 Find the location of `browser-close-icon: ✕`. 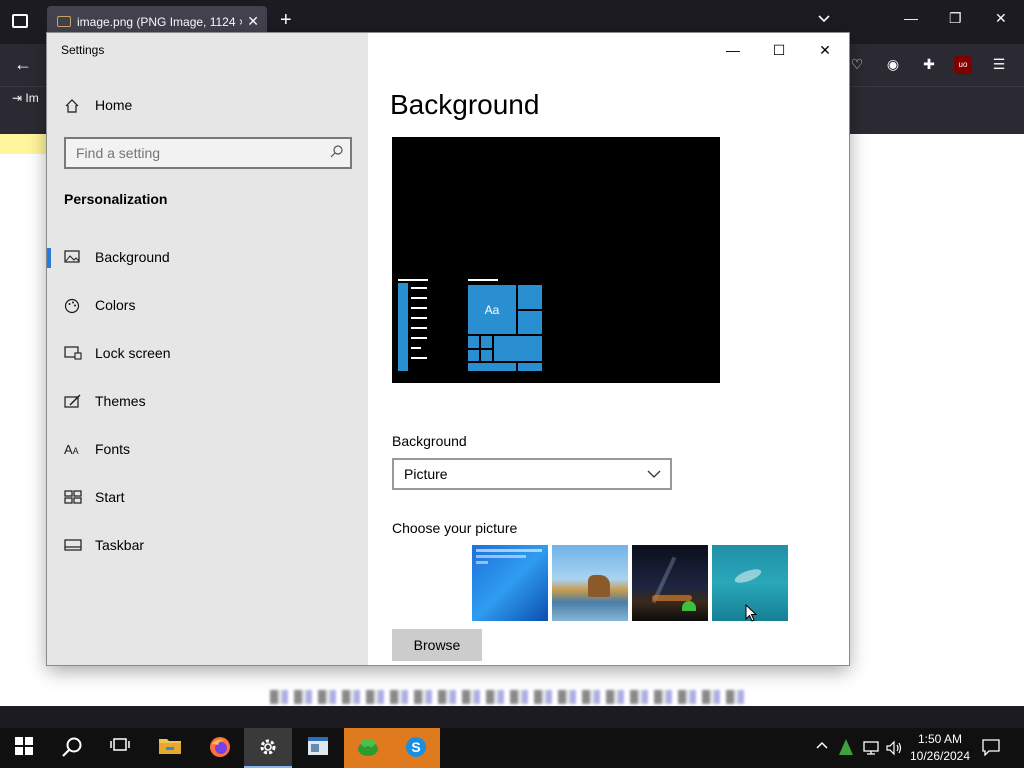

browser-close-icon: ✕ is located at coordinates (1001, 18).